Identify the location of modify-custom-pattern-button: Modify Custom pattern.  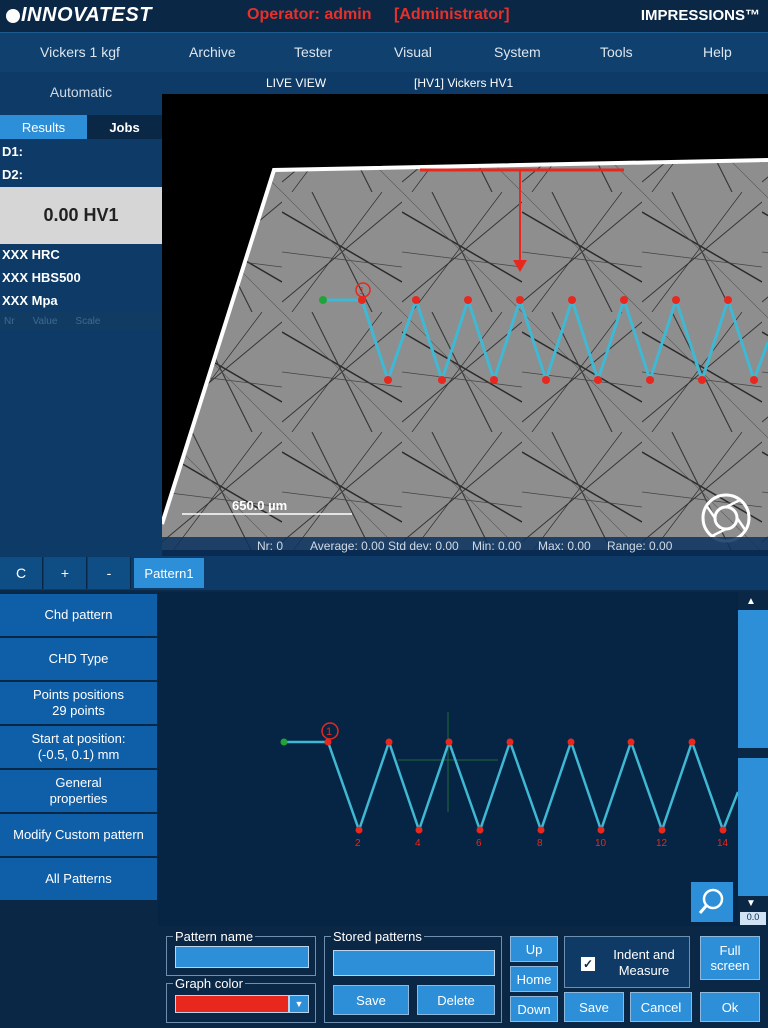
(78, 835).